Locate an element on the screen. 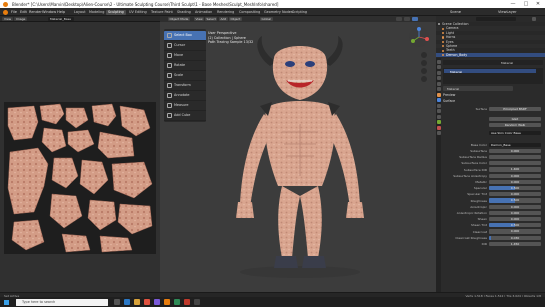  file-explorer-icon is located at coordinates (137, 302).